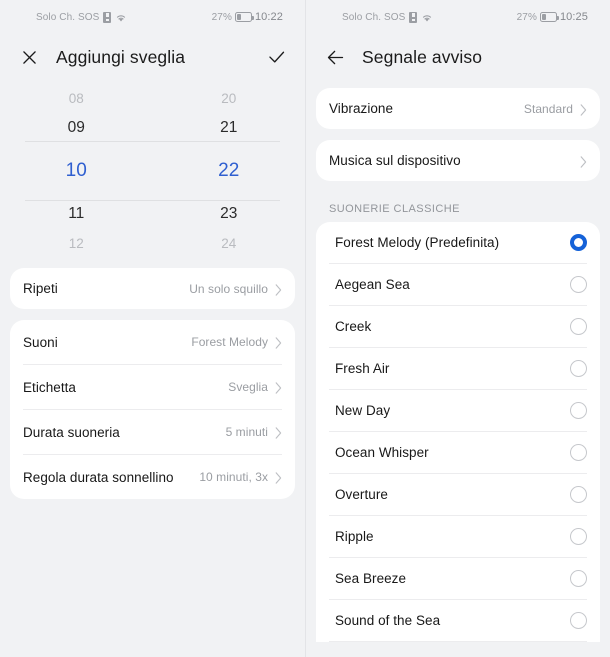 The image size is (610, 657). Describe the element at coordinates (229, 342) in the screenshot. I see `row-value: Forest Melody` at that location.